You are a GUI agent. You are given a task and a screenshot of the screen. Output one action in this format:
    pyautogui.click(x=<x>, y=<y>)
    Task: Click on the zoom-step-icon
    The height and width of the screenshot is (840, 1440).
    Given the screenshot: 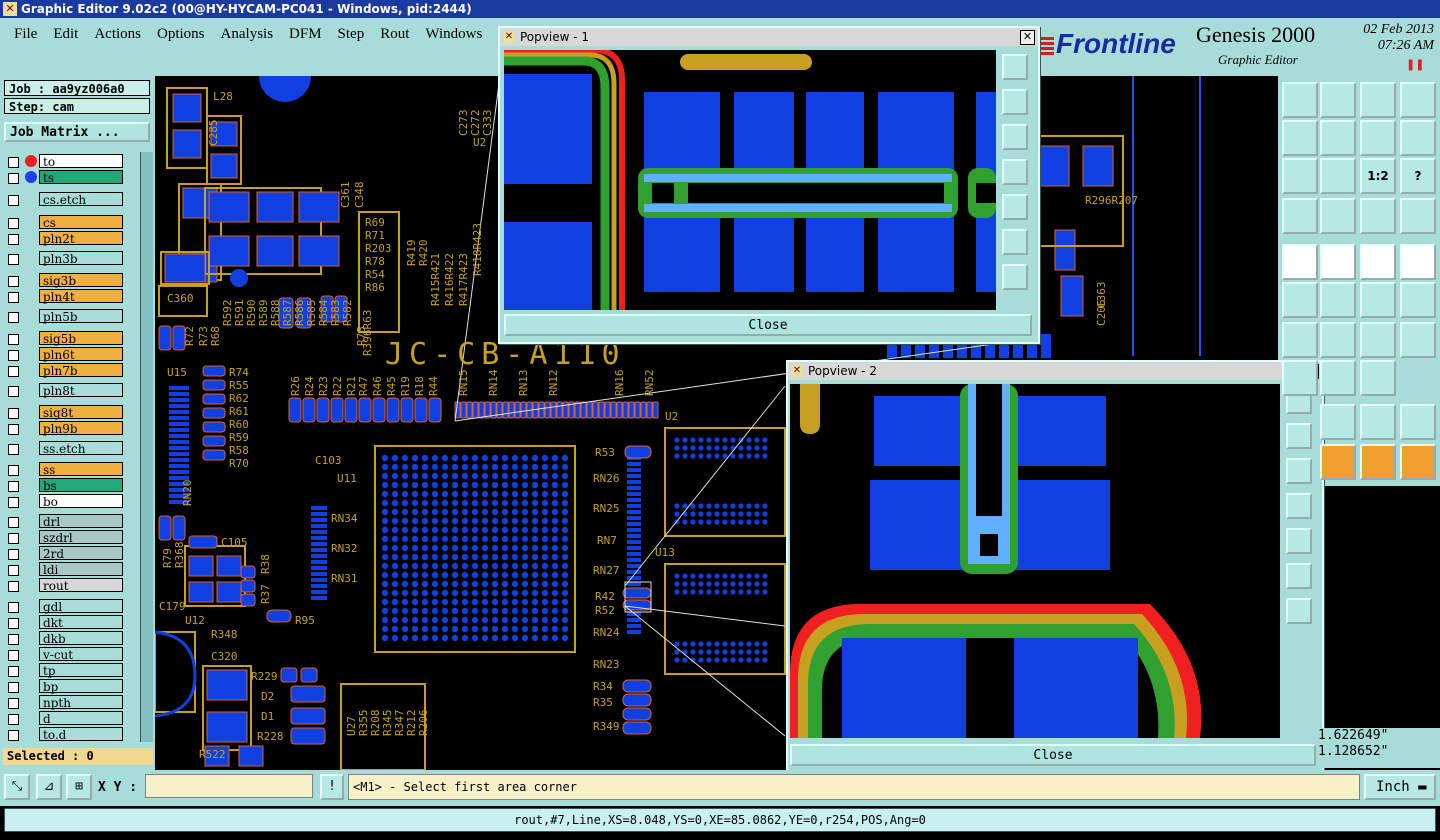 What is the action you would take?
    pyautogui.click(x=1338, y=100)
    